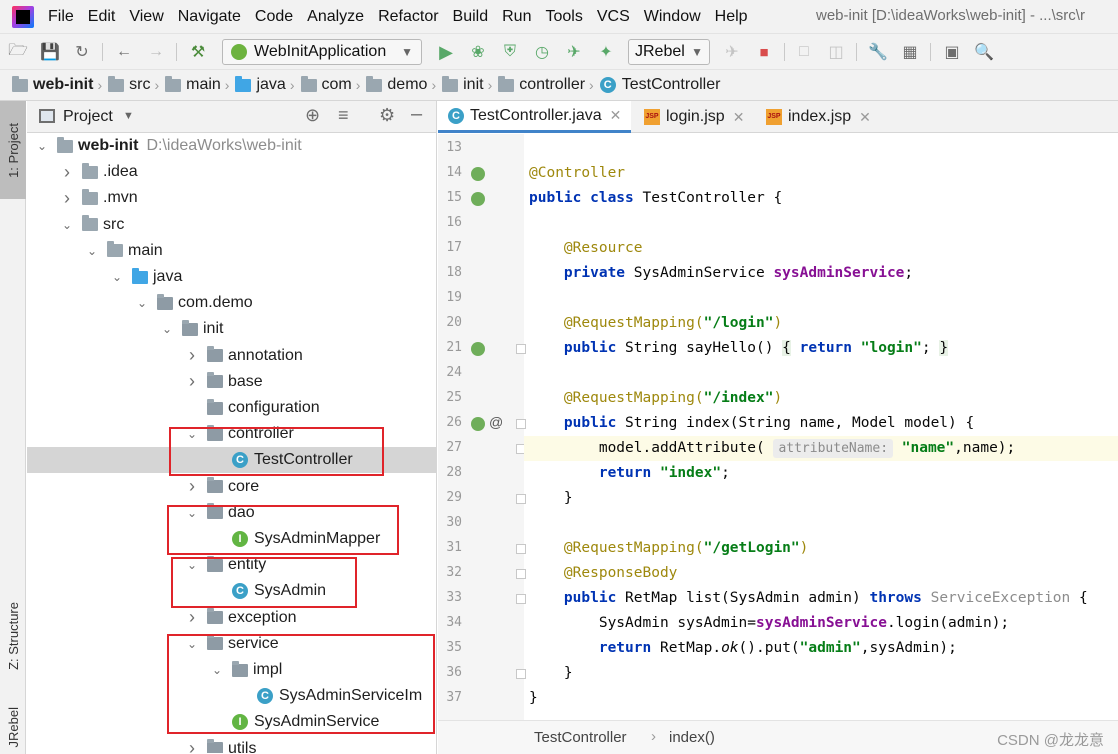 The width and height of the screenshot is (1118, 754). What do you see at coordinates (694, 117) in the screenshot?
I see `tab-login-jsp: JSP login.jsp ✕` at bounding box center [694, 117].